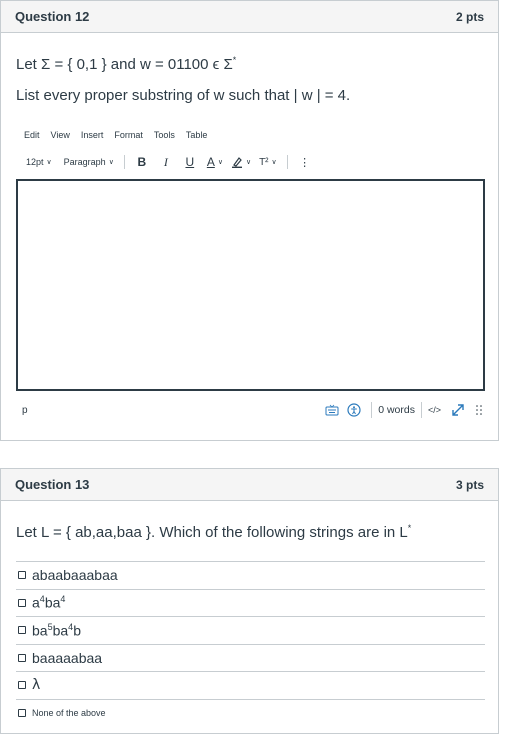 This screenshot has height=751, width=510. Describe the element at coordinates (190, 162) in the screenshot. I see `underline-button: U` at that location.